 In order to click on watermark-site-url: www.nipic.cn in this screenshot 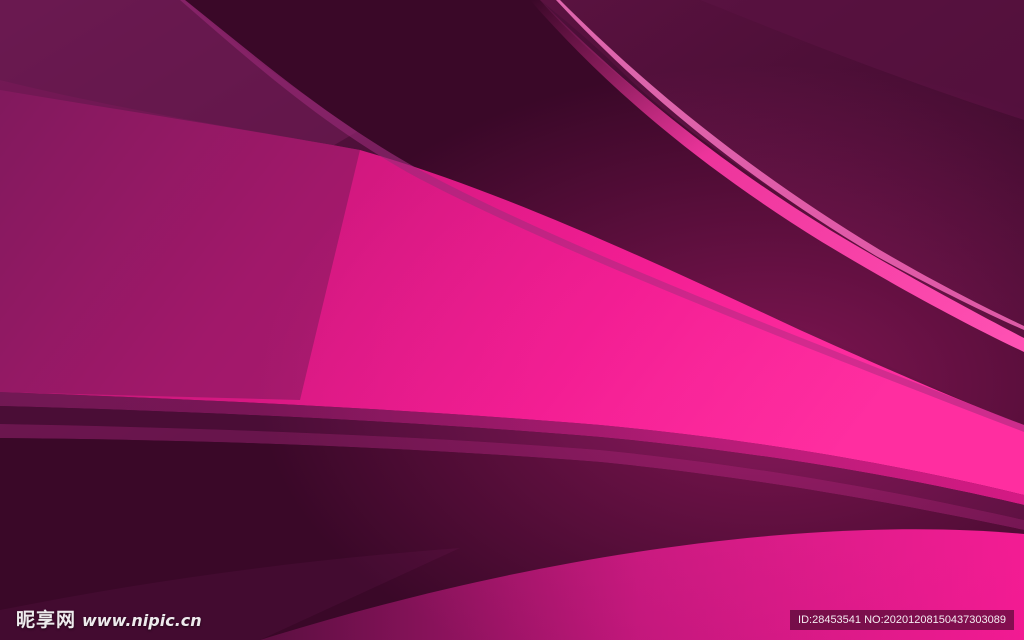, I will do `click(142, 620)`.